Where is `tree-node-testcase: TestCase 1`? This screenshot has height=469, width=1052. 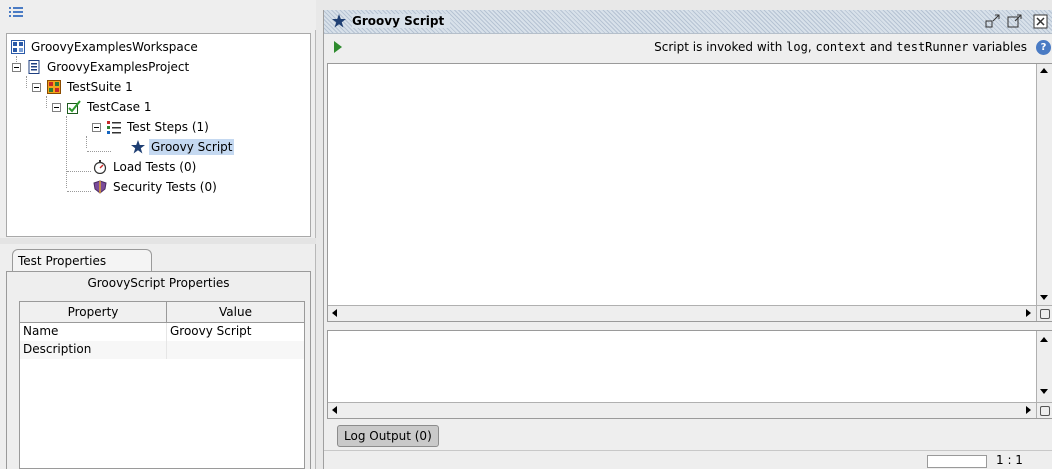 tree-node-testcase: TestCase 1 is located at coordinates (110, 107).